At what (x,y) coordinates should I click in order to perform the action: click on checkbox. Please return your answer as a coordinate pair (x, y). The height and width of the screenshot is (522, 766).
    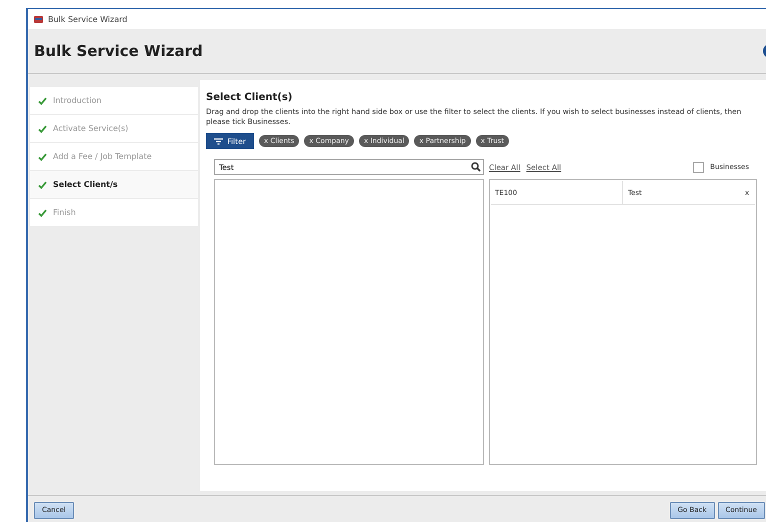
    Looking at the image, I should click on (698, 167).